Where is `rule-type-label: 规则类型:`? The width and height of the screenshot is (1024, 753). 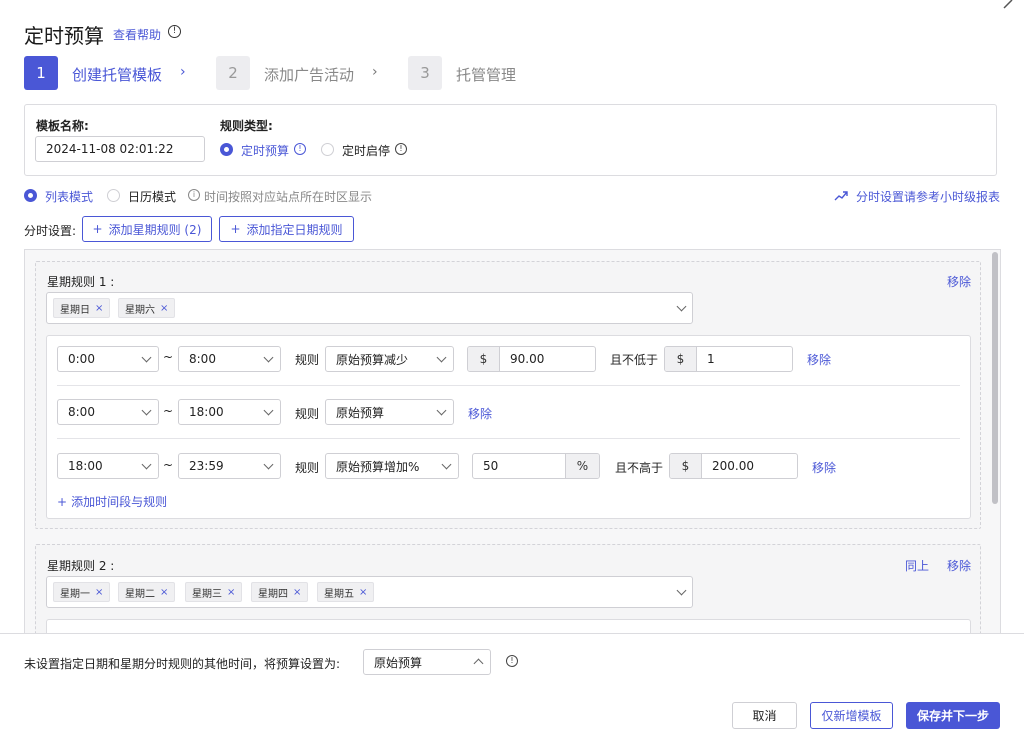 rule-type-label: 规则类型: is located at coordinates (246, 126).